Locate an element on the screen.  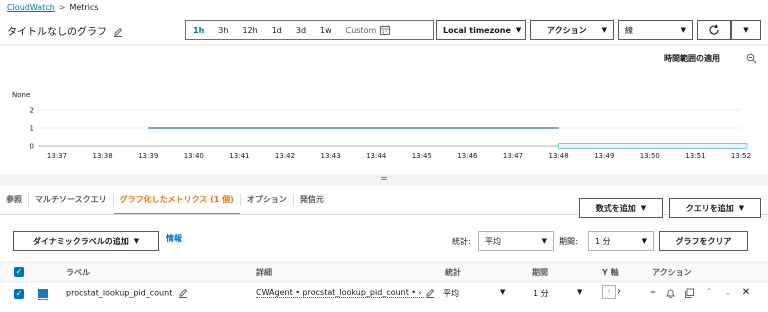
edit-pencil-icon is located at coordinates (118, 32).